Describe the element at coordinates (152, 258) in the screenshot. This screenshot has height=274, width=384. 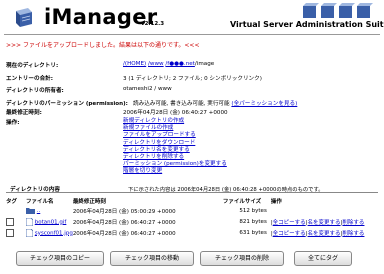
I see `move-checked-button: チェック項目の移動` at that location.